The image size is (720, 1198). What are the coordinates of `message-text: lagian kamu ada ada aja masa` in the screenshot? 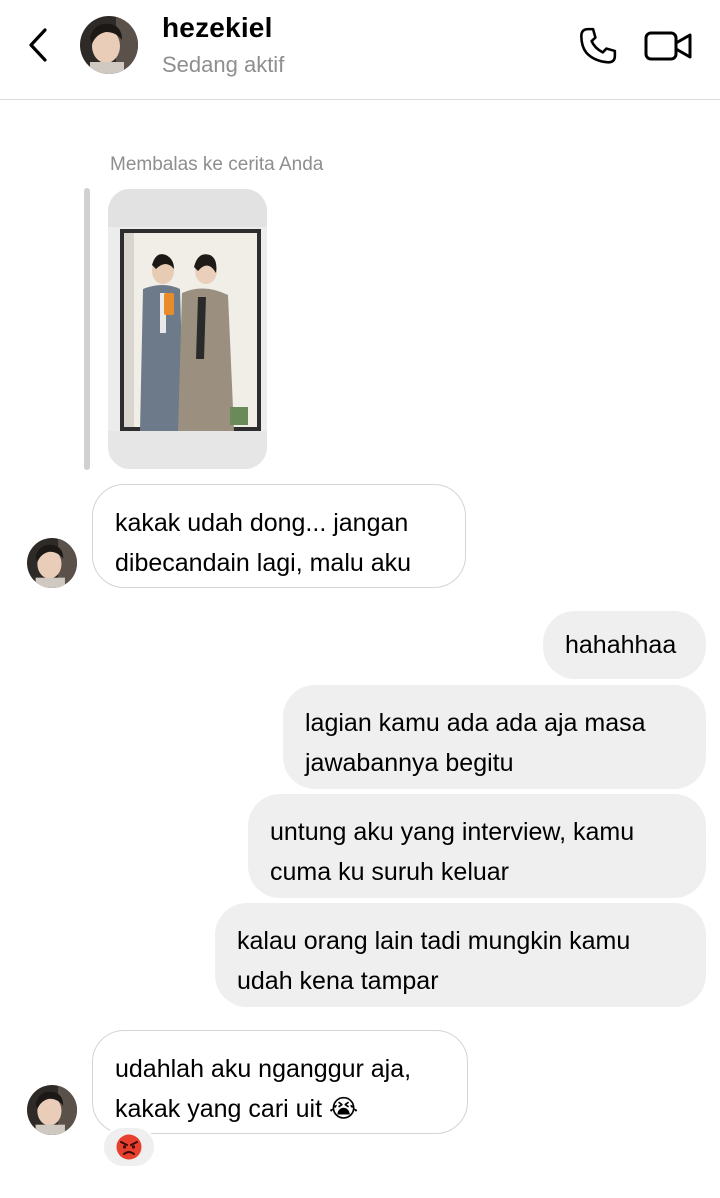 It's located at (475, 723).